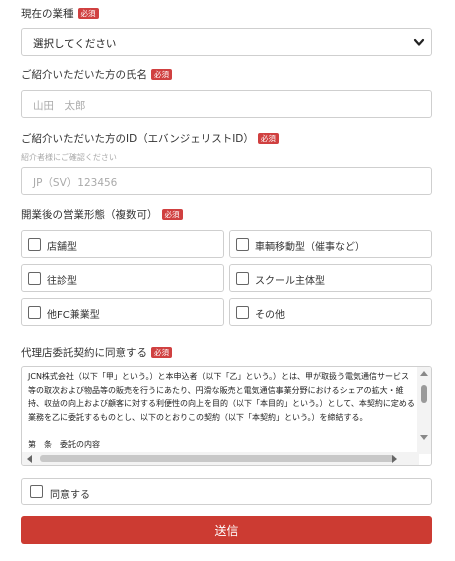 This screenshot has height=561, width=455. Describe the element at coordinates (270, 315) in the screenshot. I see `option-label: その他` at that location.